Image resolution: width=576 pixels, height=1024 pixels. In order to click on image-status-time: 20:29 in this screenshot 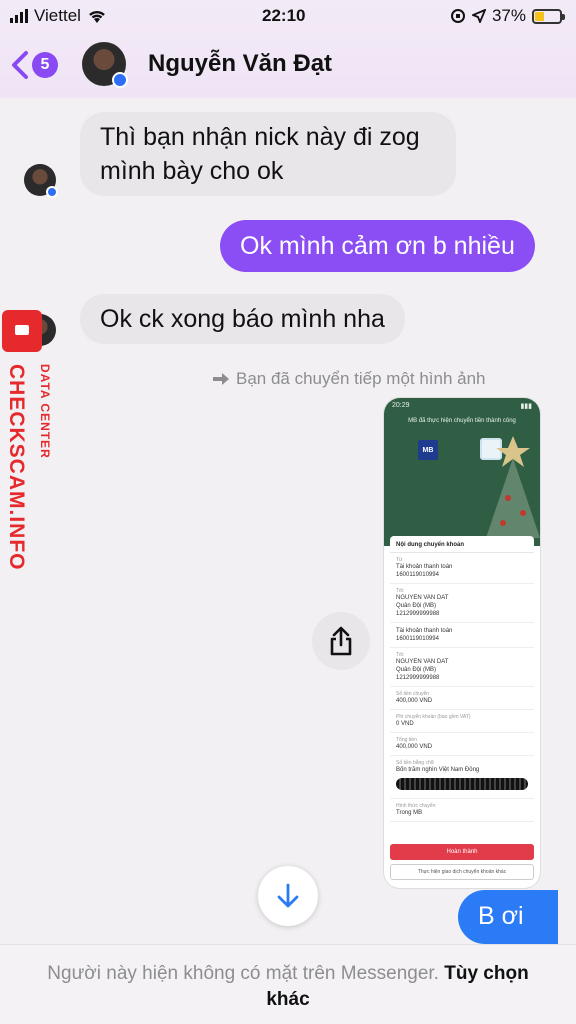, I will do `click(401, 405)`.